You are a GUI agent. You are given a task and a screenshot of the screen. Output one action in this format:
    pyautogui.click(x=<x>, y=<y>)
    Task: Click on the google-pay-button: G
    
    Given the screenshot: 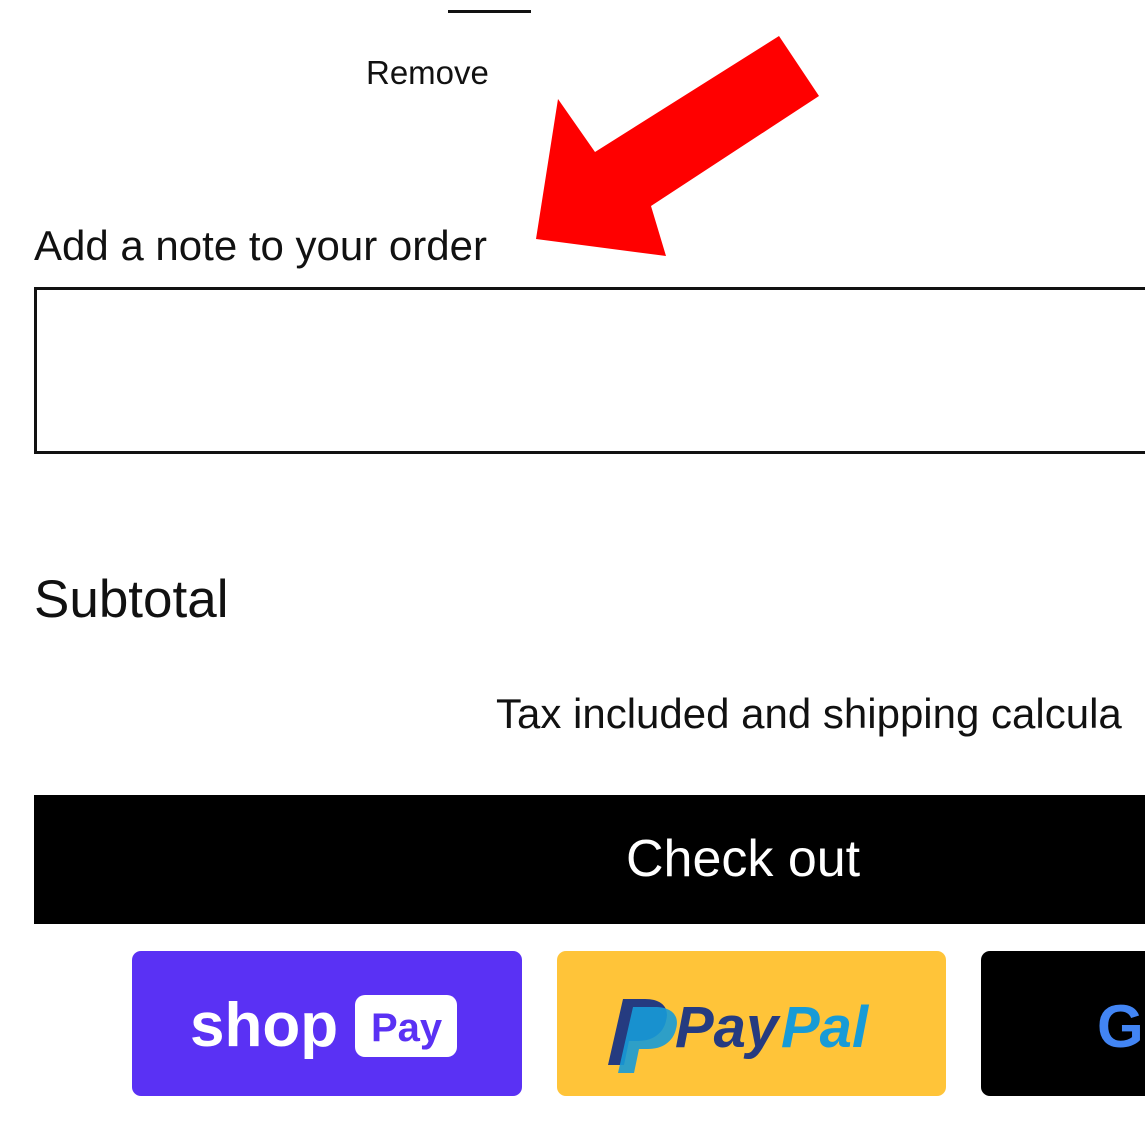 What is the action you would take?
    pyautogui.click(x=1063, y=1023)
    